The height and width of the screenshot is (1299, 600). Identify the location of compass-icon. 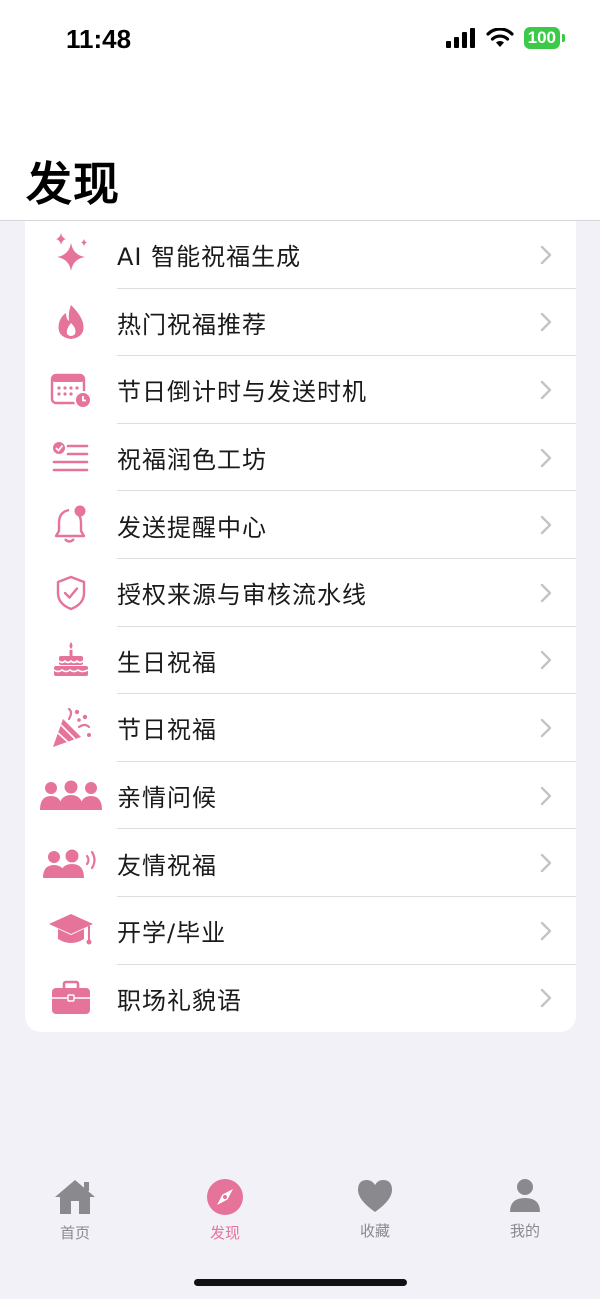
(225, 1197).